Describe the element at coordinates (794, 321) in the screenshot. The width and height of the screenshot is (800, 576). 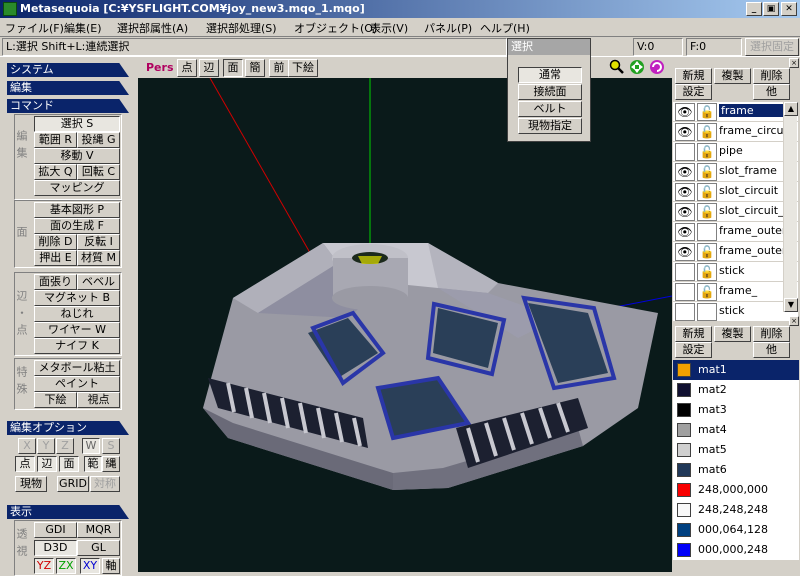
I see `material-panel-close: ×` at that location.